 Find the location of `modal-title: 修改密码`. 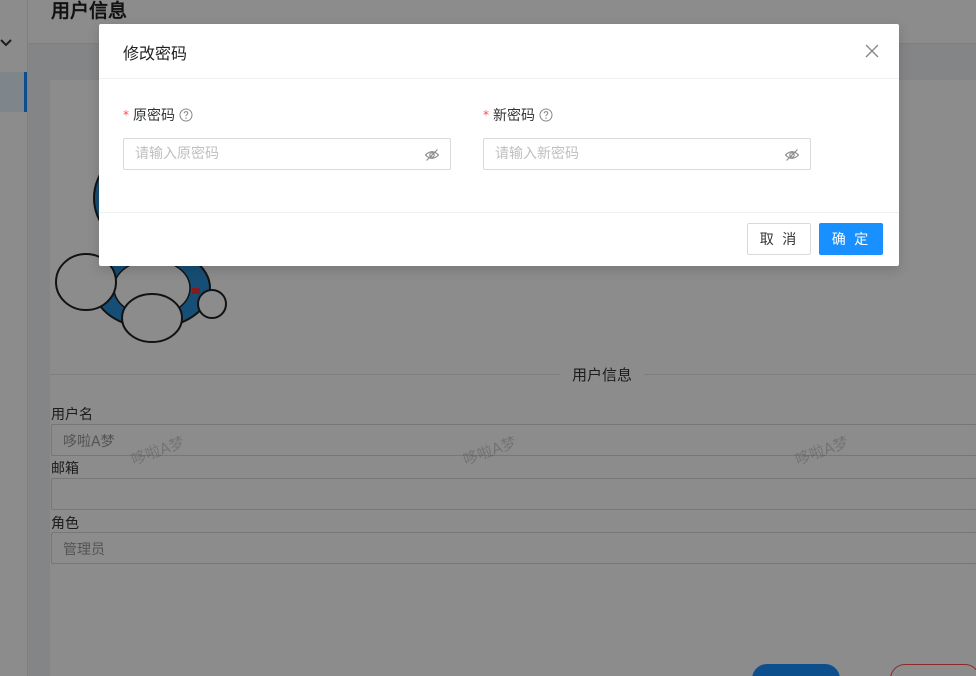

modal-title: 修改密码 is located at coordinates (155, 53).